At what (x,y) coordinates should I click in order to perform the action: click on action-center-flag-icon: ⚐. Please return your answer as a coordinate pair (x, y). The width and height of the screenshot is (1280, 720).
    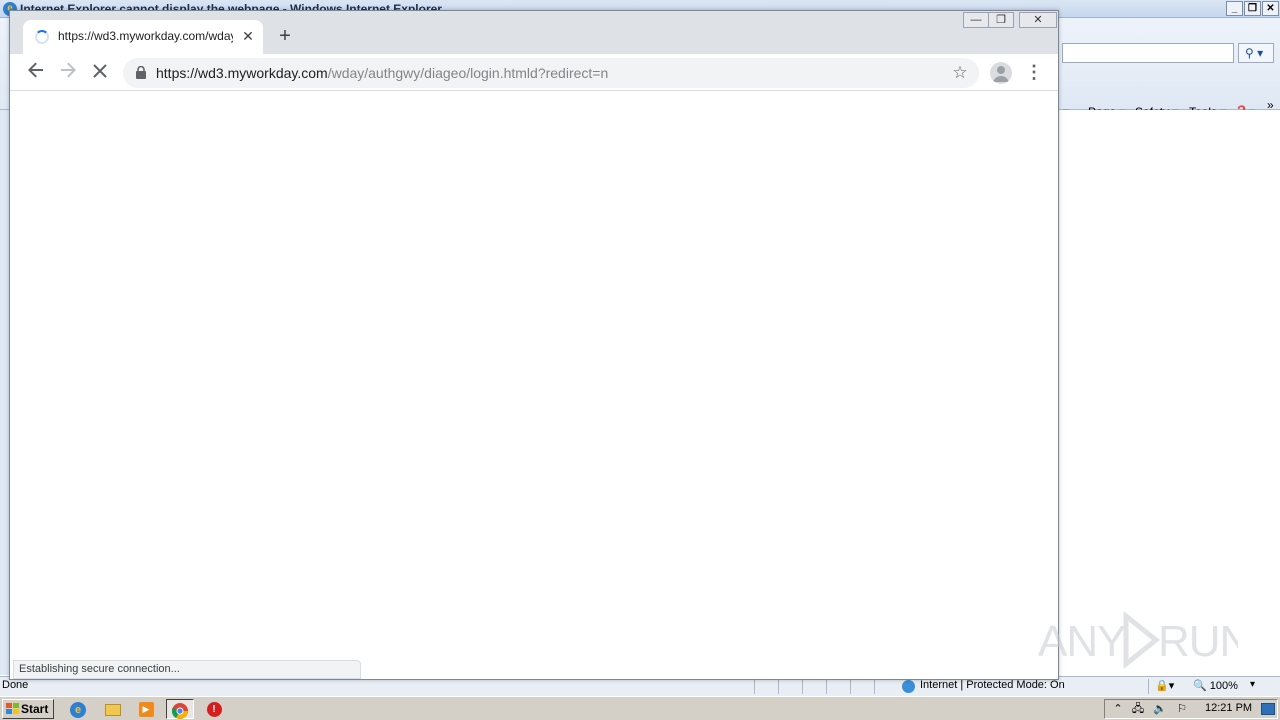
    Looking at the image, I should click on (1182, 709).